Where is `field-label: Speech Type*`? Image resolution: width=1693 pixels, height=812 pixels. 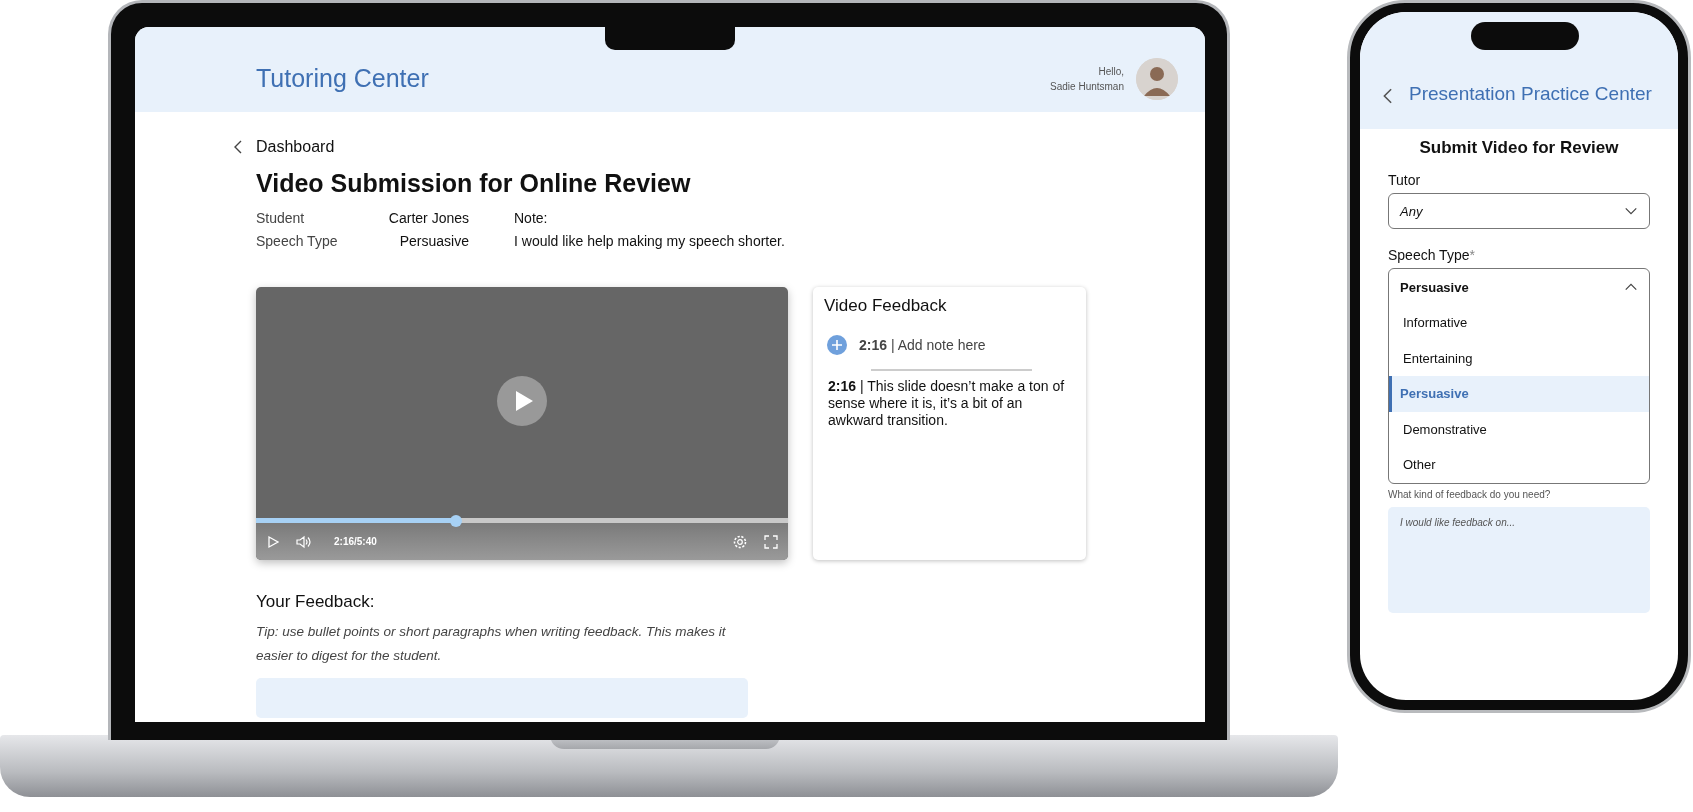 field-label: Speech Type* is located at coordinates (1432, 255).